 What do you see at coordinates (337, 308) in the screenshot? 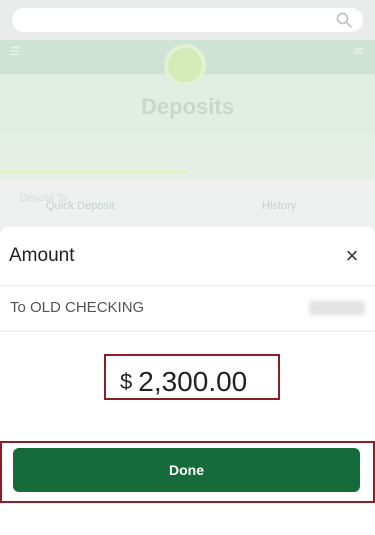
I see `account-balance-redacted` at bounding box center [337, 308].